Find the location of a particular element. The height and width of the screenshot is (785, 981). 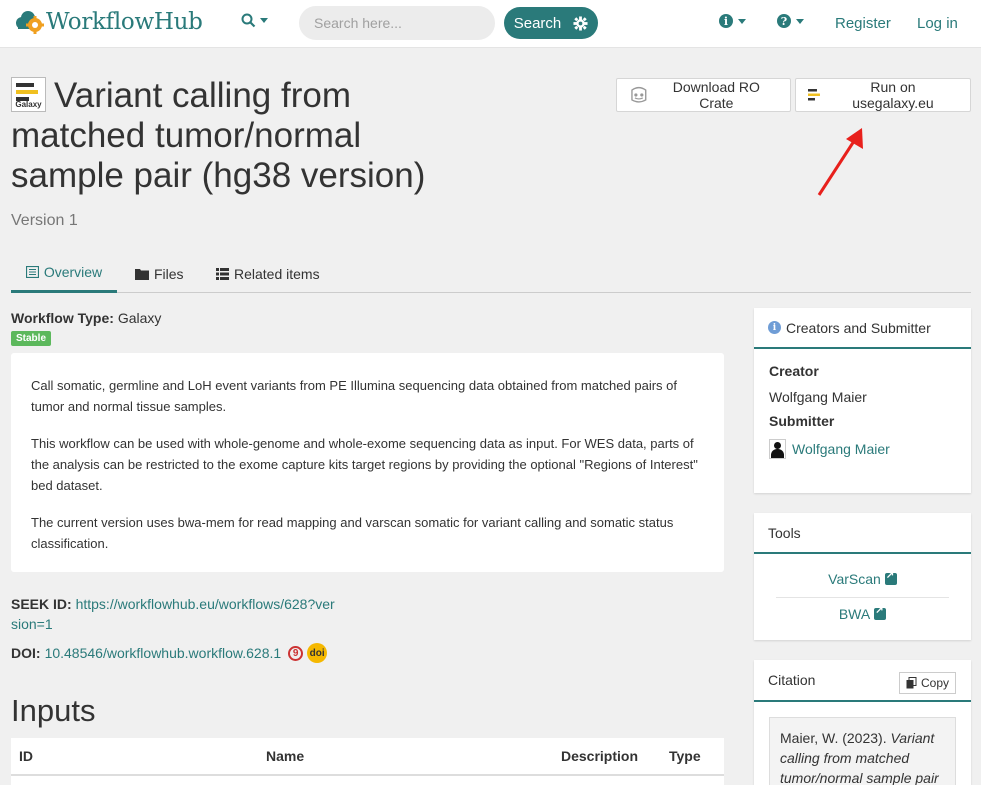

tab-overview: Overview is located at coordinates (64, 273).